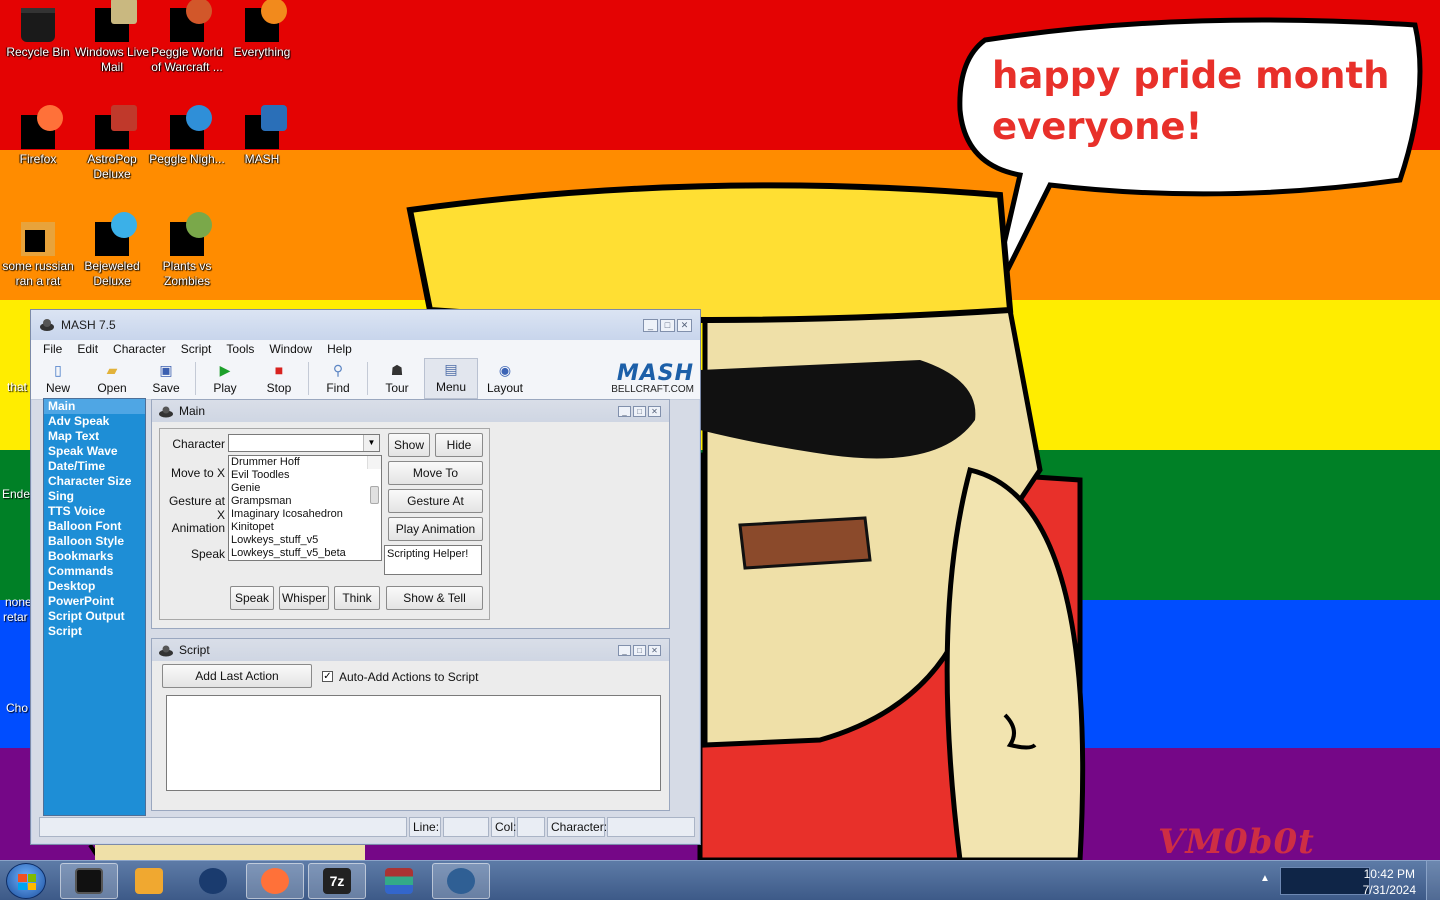 The height and width of the screenshot is (900, 1440). What do you see at coordinates (451, 378) in the screenshot?
I see `menu-button: ▤ Menu` at bounding box center [451, 378].